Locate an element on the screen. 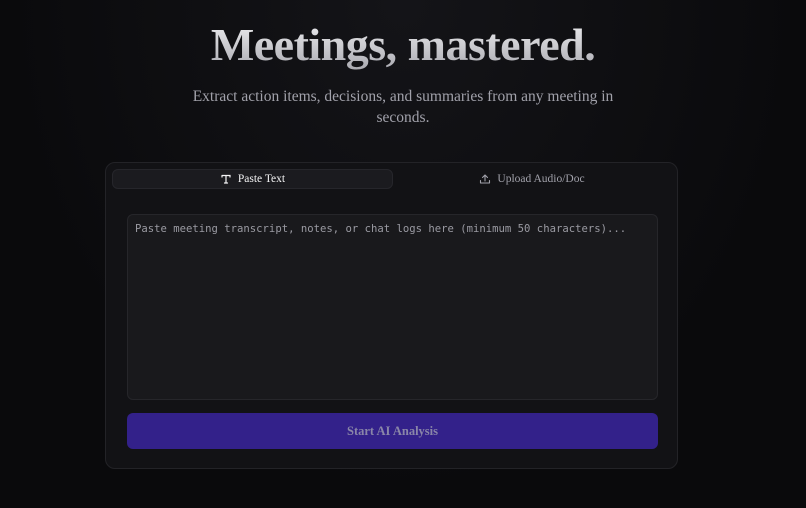  input-mode-tabs: Paste Text Upload Audio/Doc is located at coordinates (391, 179).